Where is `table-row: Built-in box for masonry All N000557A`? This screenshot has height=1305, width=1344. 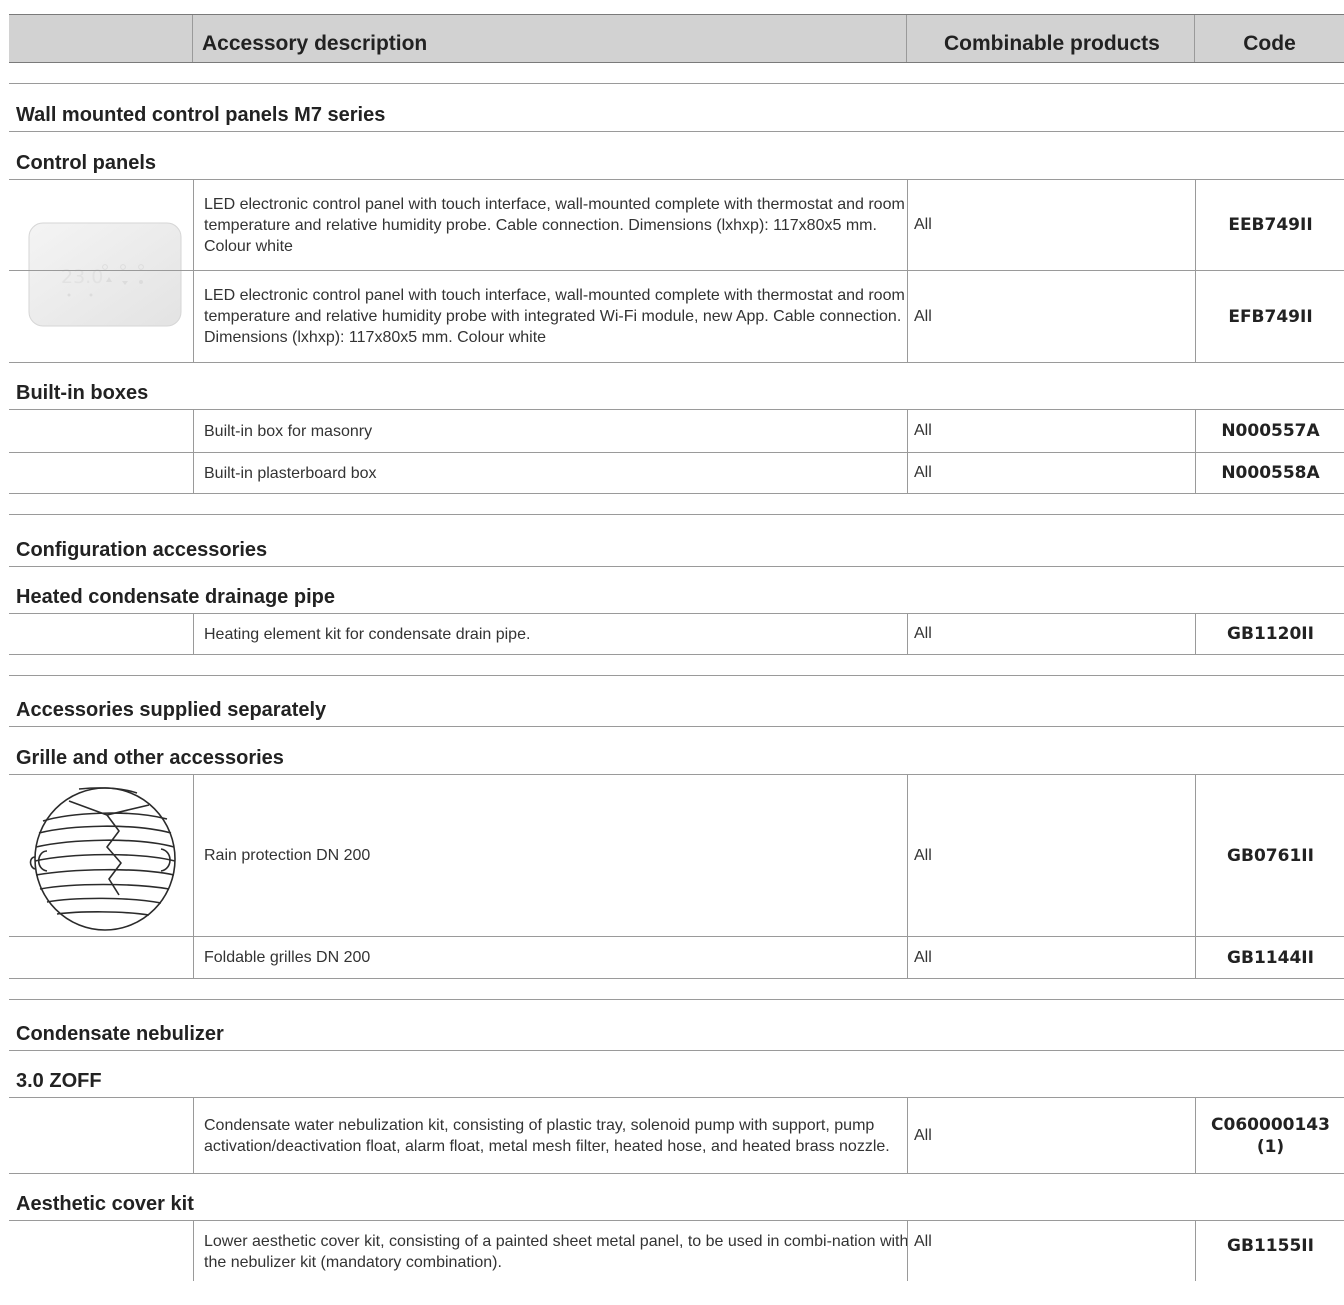 table-row: Built-in box for masonry All N000557A is located at coordinates (676, 431).